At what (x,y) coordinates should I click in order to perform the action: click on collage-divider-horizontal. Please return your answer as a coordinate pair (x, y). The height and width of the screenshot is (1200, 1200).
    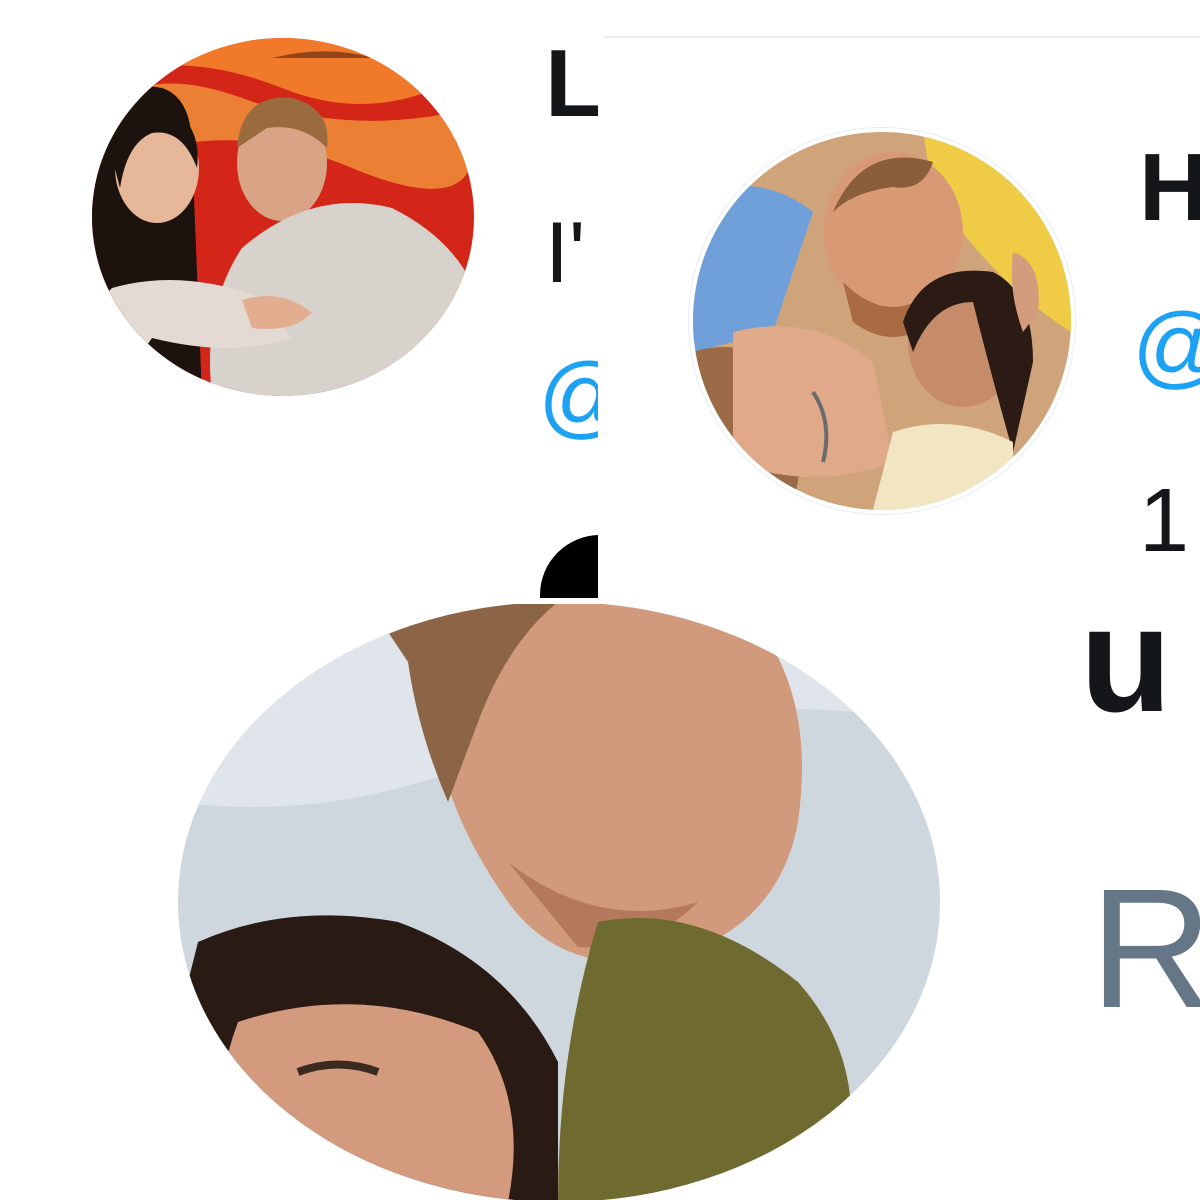
    Looking at the image, I should click on (600, 601).